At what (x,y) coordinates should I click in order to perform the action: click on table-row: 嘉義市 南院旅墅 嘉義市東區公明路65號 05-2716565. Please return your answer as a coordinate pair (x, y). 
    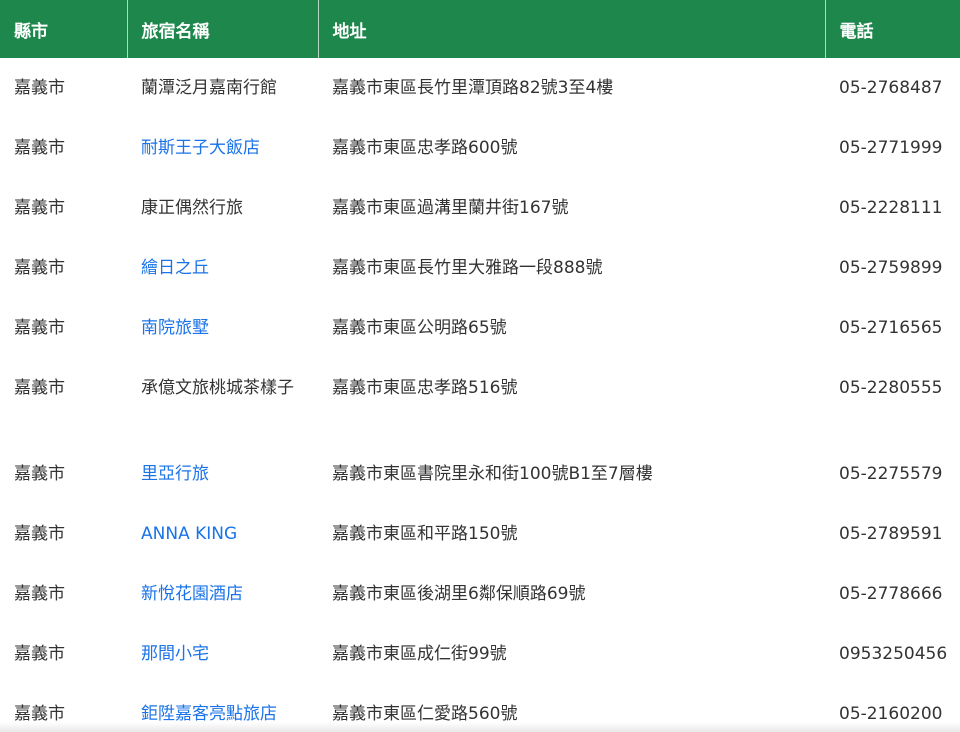
    Looking at the image, I should click on (480, 328).